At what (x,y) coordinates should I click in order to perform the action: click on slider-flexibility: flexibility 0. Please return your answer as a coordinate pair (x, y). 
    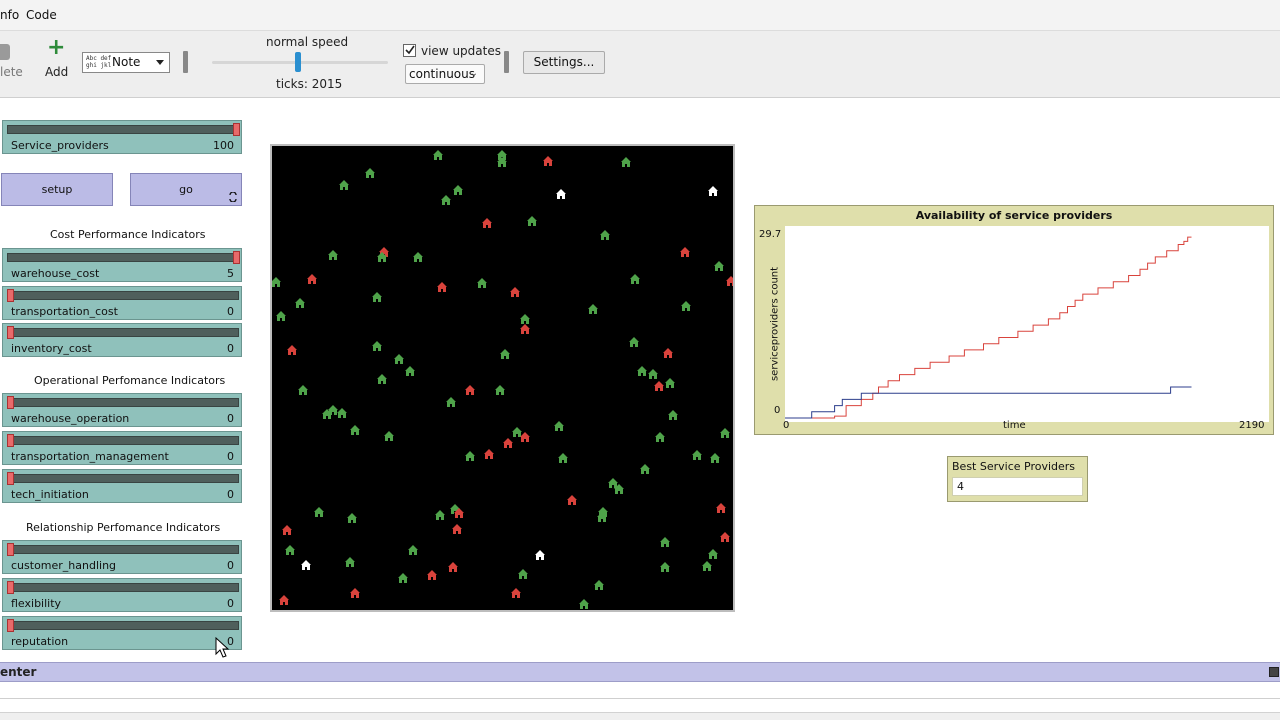
    Looking at the image, I should click on (122, 595).